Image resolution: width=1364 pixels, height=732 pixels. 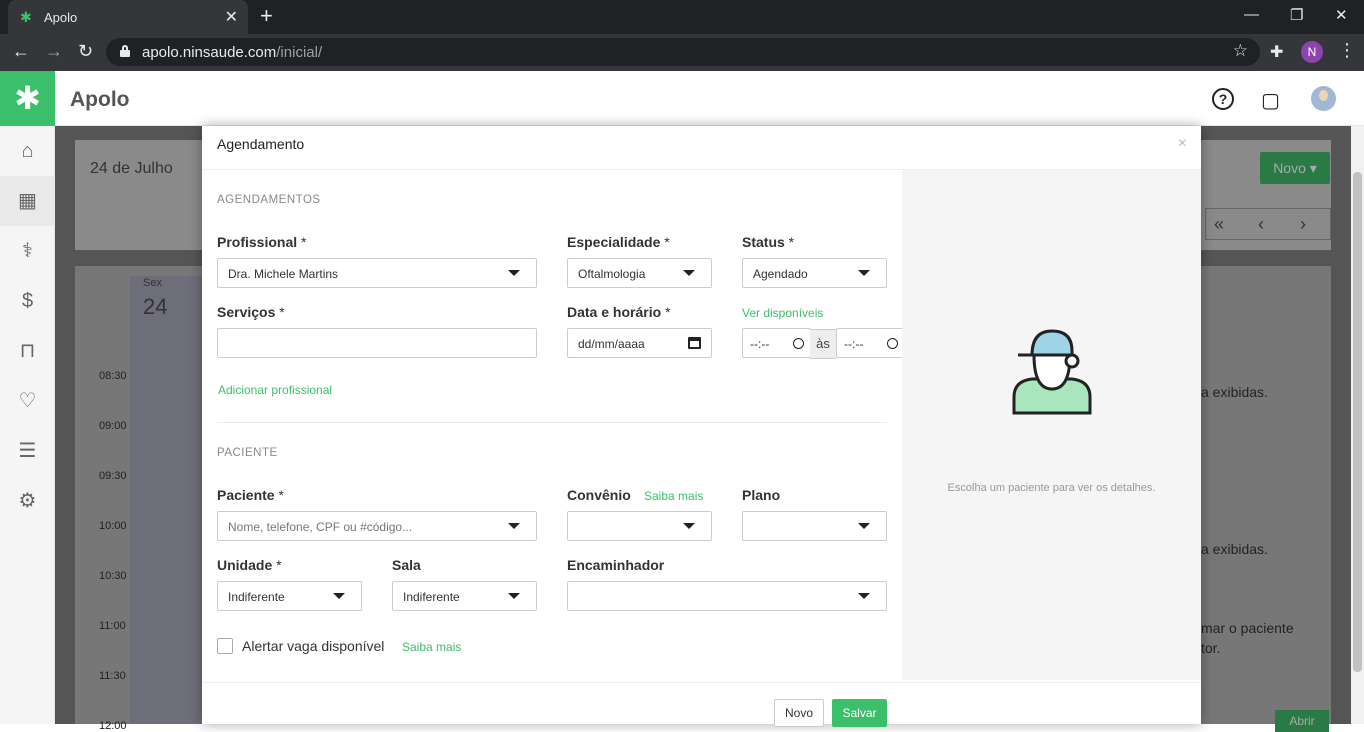 I want to click on background-text: tor., so click(x=1211, y=648).